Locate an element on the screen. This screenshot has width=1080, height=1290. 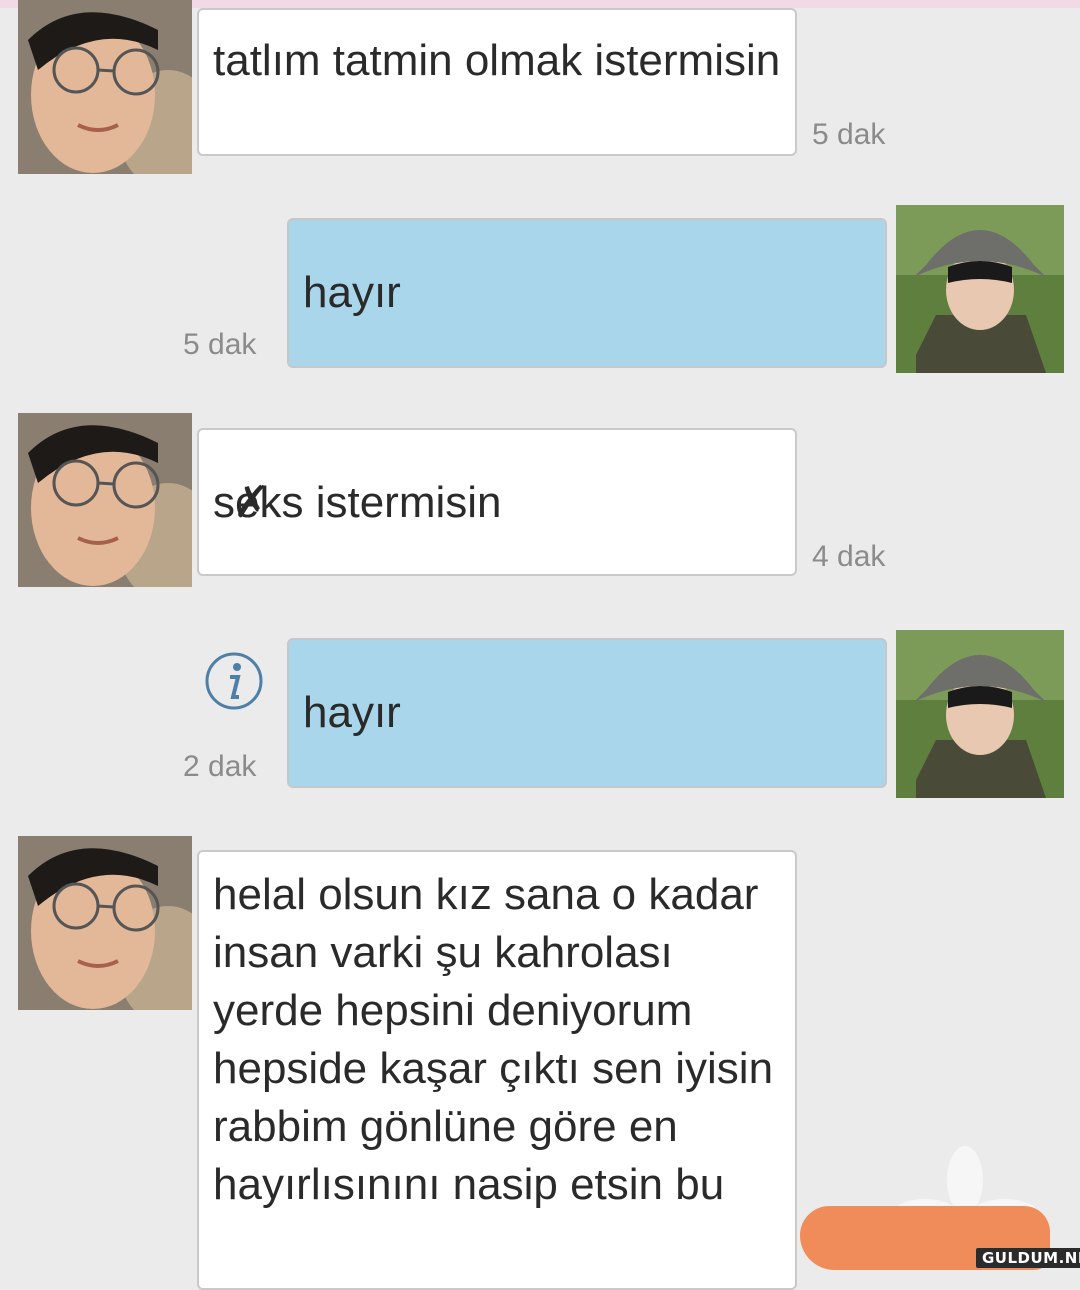
message-bubble-incoming: se ✗ ks istermisin is located at coordinates (497, 502).